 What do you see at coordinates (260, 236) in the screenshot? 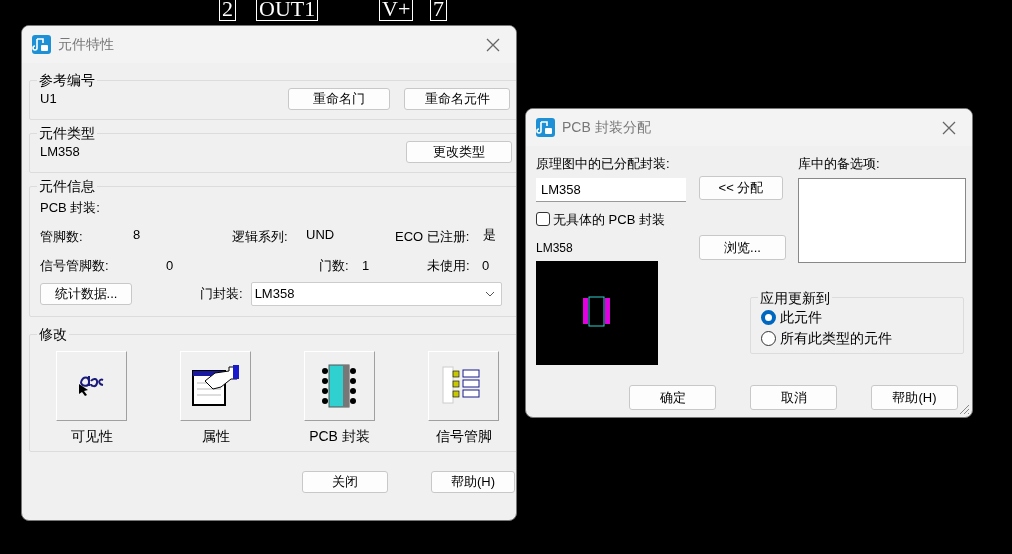
I see `info-label: 逻辑系列:` at bounding box center [260, 236].